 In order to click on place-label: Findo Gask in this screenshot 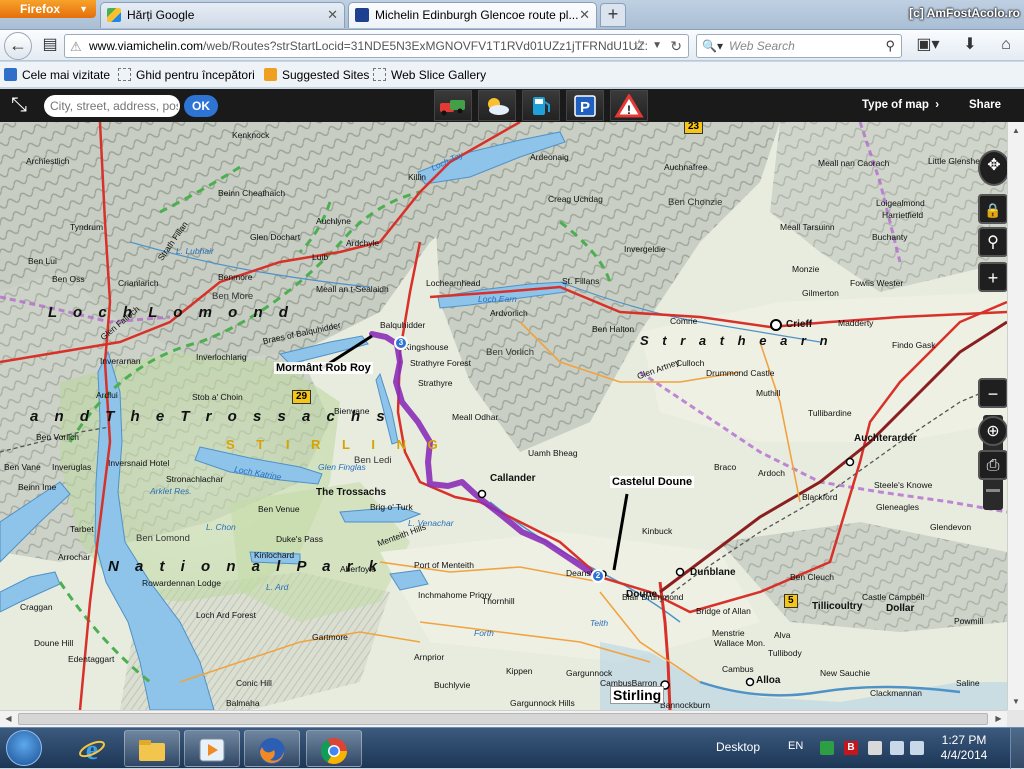, I will do `click(914, 345)`.